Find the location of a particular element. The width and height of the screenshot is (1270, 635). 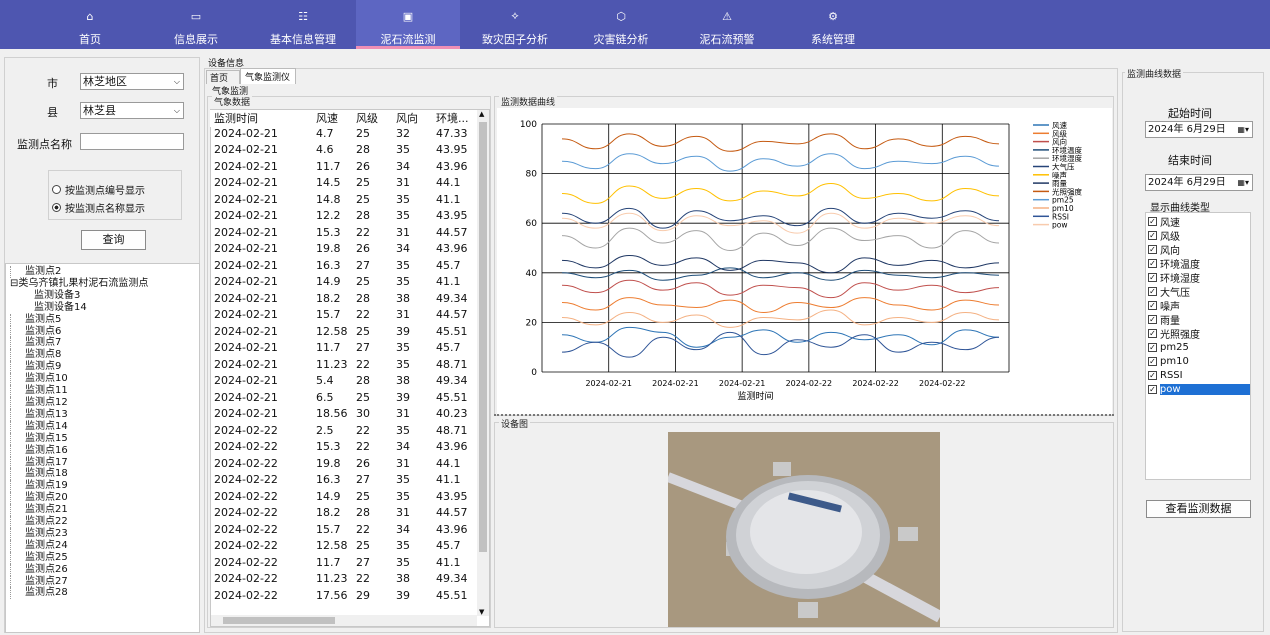

curve-type-checkbox: ✓ 环境湿度 is located at coordinates (1198, 277).